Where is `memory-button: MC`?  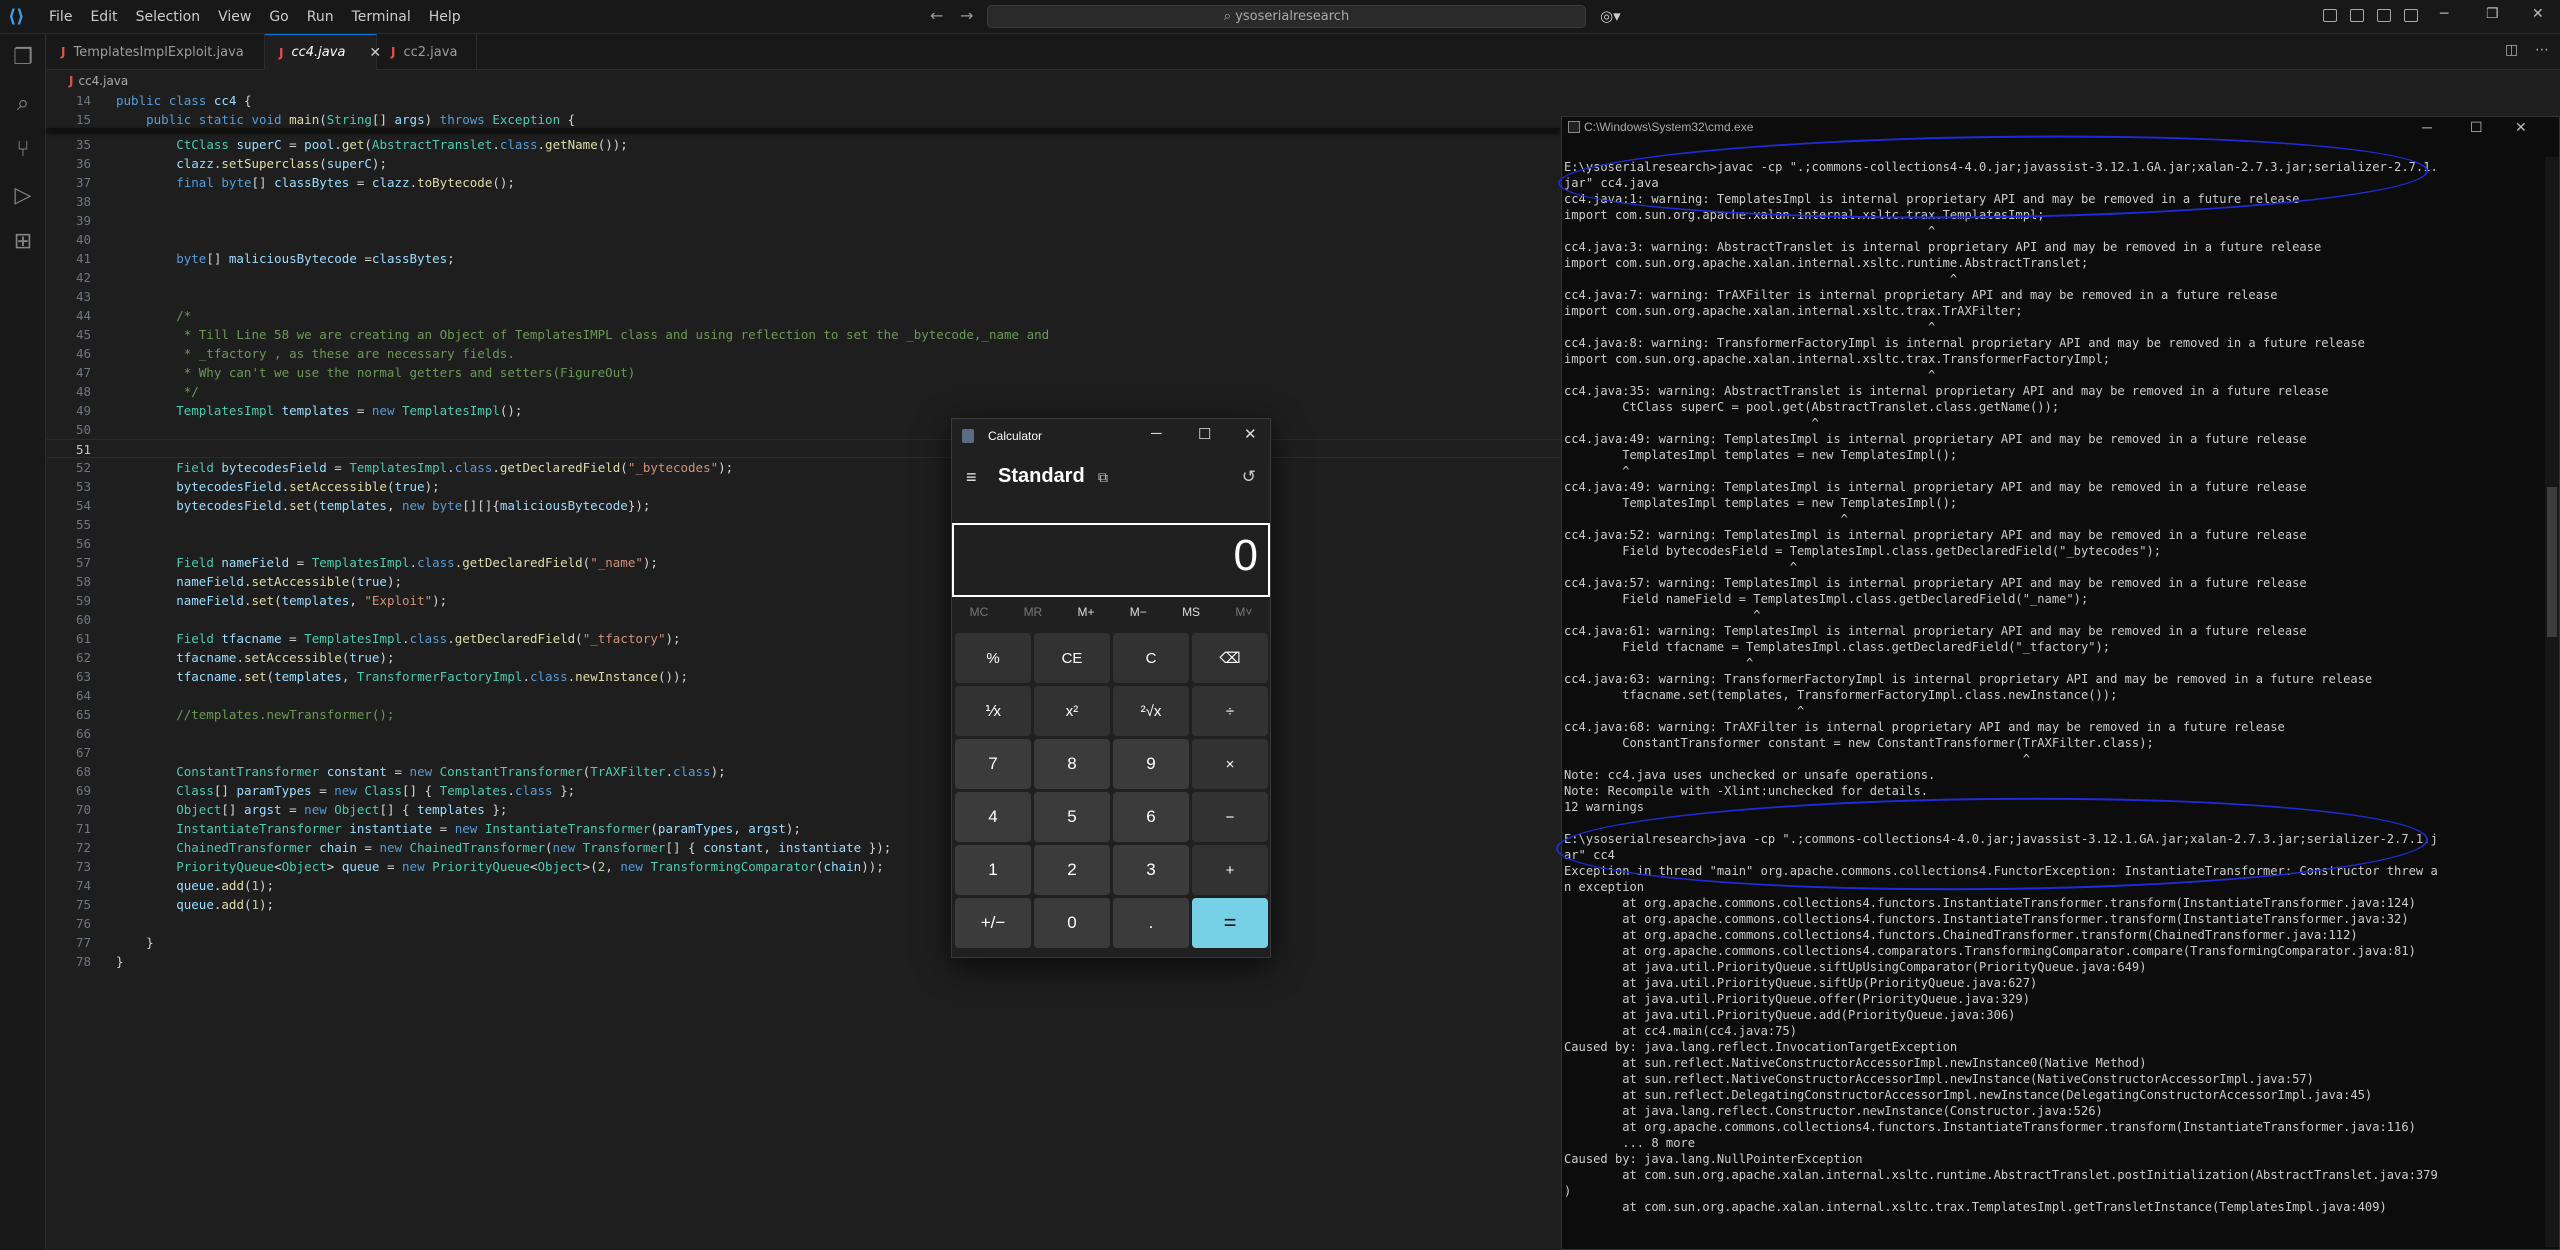
memory-button: MC is located at coordinates (979, 617).